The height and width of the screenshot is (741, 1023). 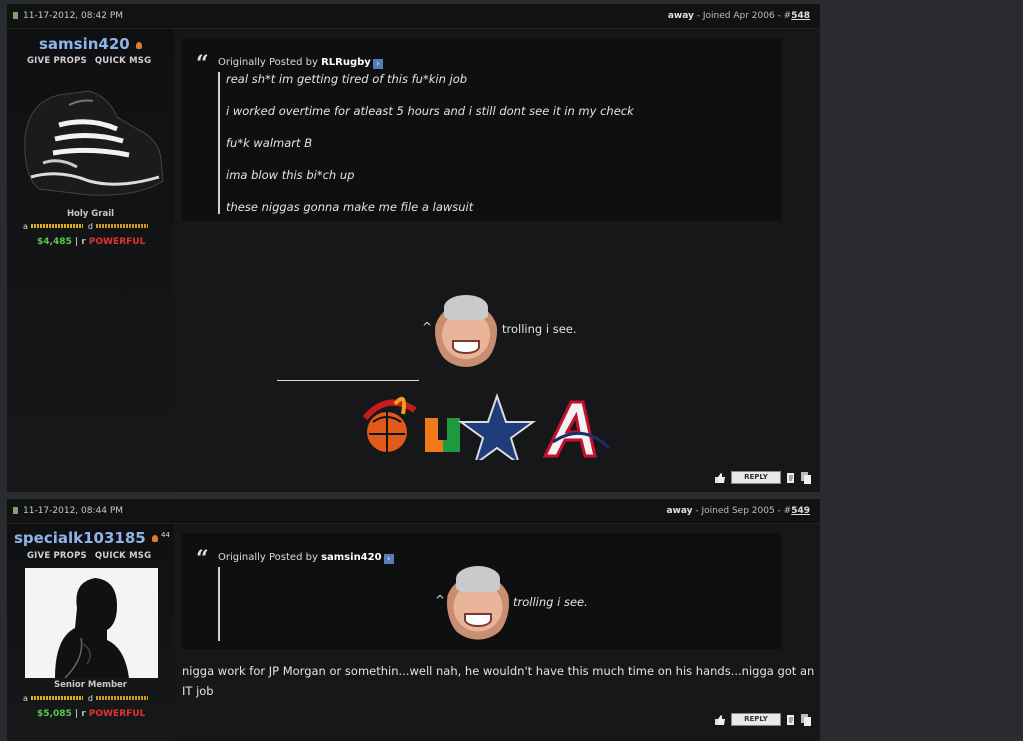 What do you see at coordinates (539, 329) in the screenshot?
I see `reply-text: trolling i see.` at bounding box center [539, 329].